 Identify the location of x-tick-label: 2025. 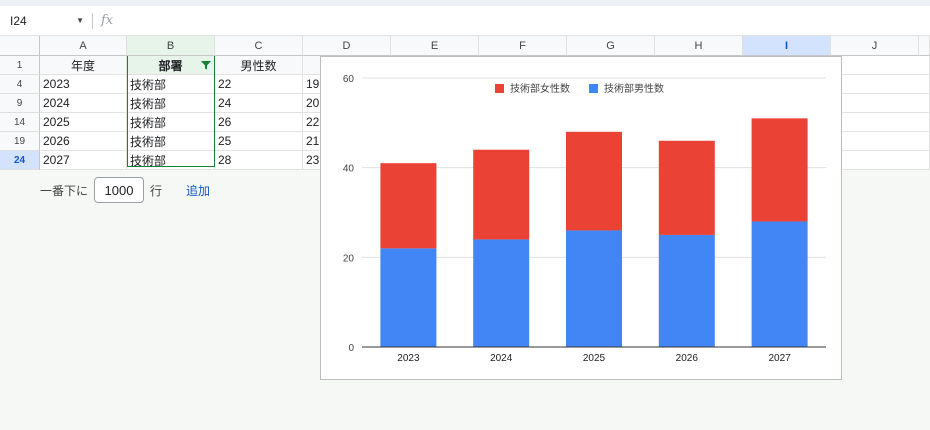
(594, 358).